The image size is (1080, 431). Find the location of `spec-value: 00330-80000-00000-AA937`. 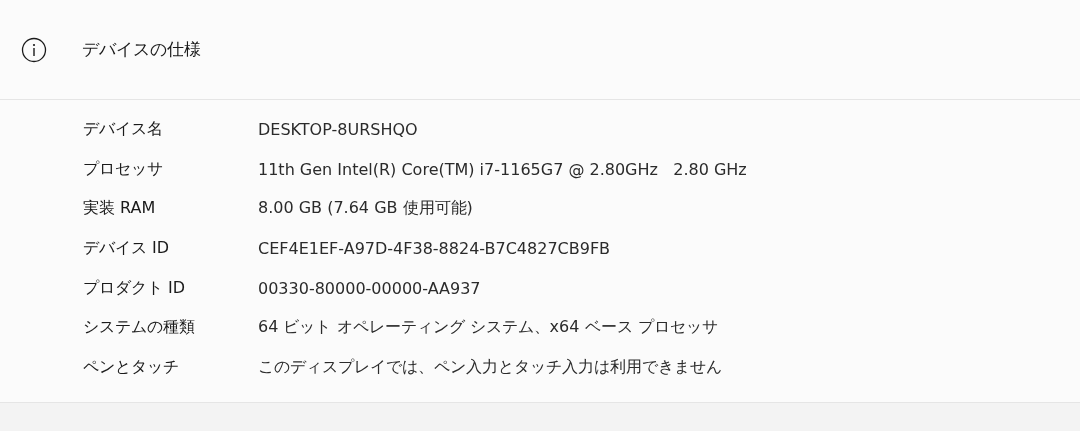

spec-value: 00330-80000-00000-AA937 is located at coordinates (369, 288).